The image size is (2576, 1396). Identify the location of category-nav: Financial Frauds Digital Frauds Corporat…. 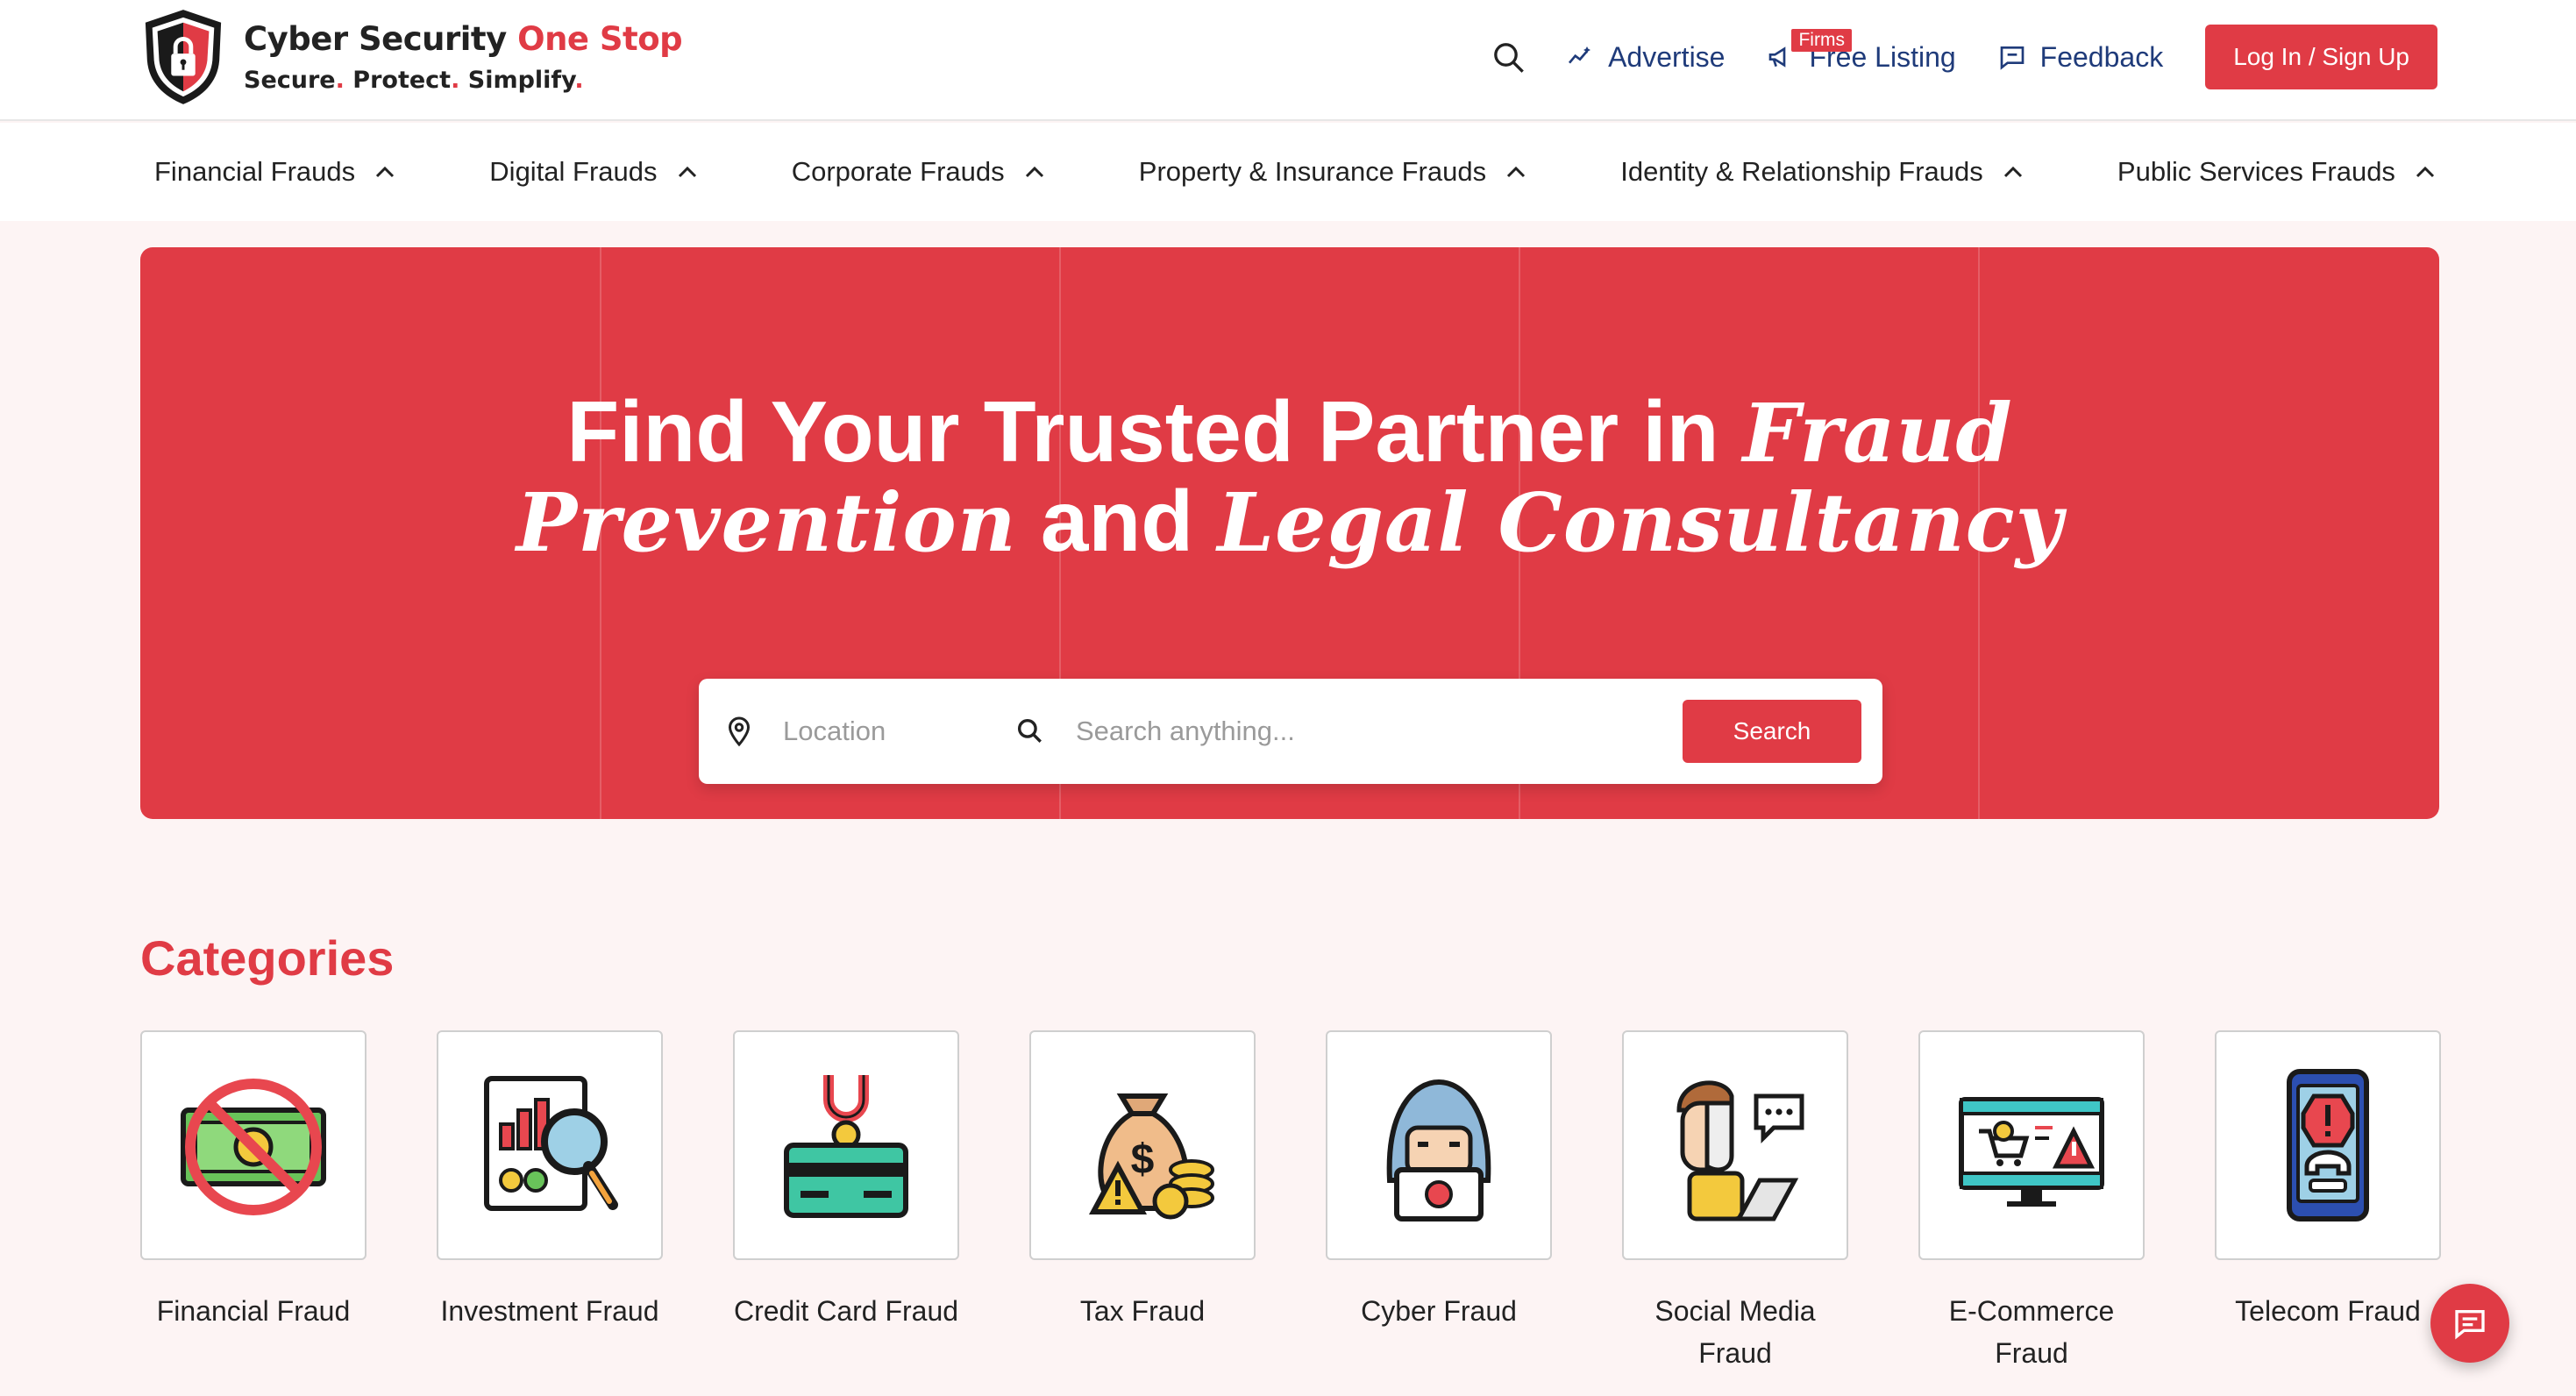
(1288, 172).